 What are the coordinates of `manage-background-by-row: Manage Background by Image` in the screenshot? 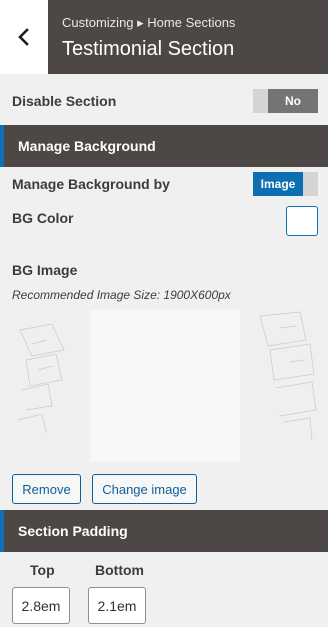 It's located at (165, 184).